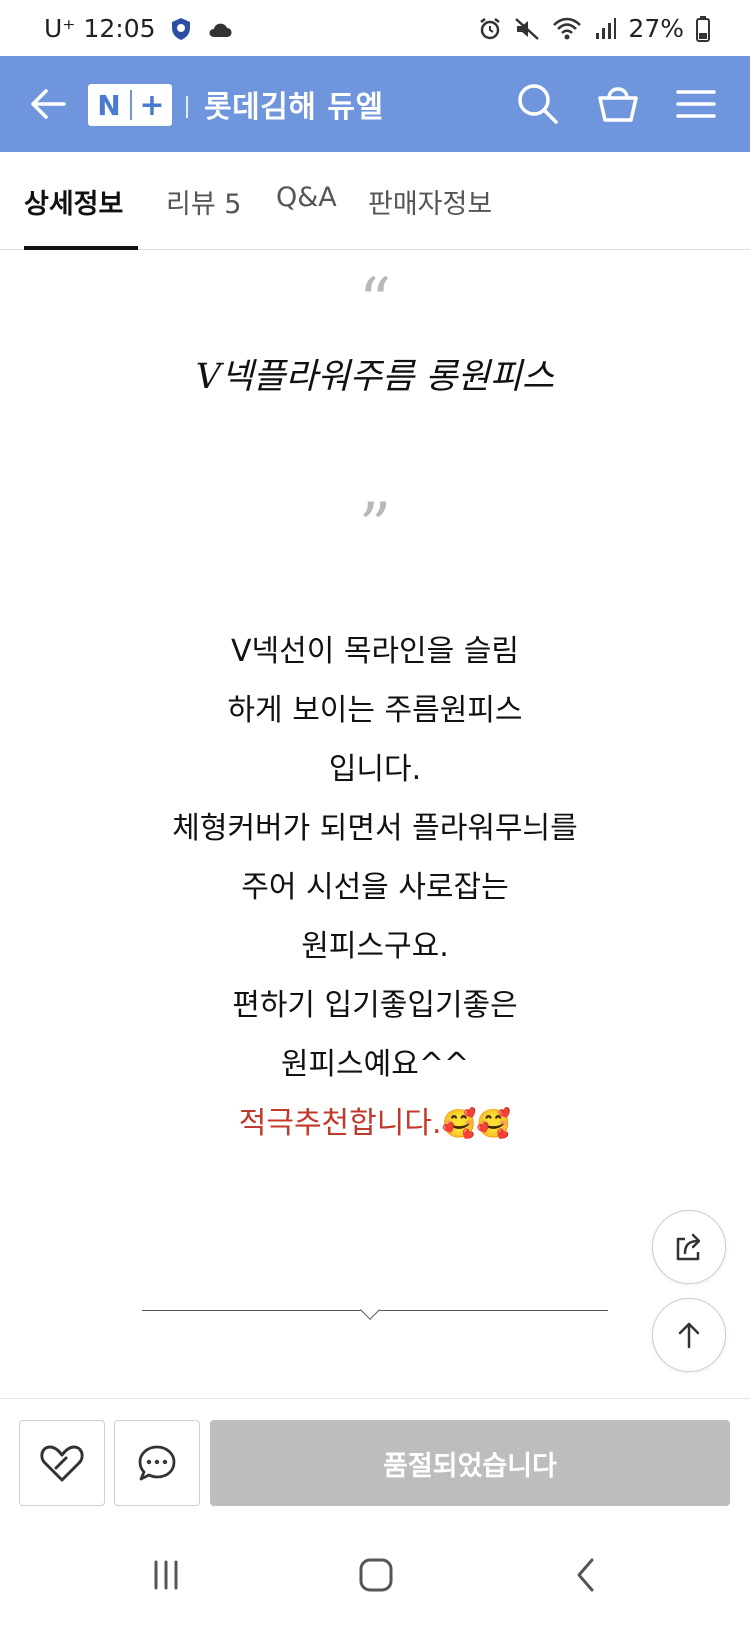  Describe the element at coordinates (470, 1463) in the screenshot. I see `sold-out-button: 품절되었습니다` at that location.